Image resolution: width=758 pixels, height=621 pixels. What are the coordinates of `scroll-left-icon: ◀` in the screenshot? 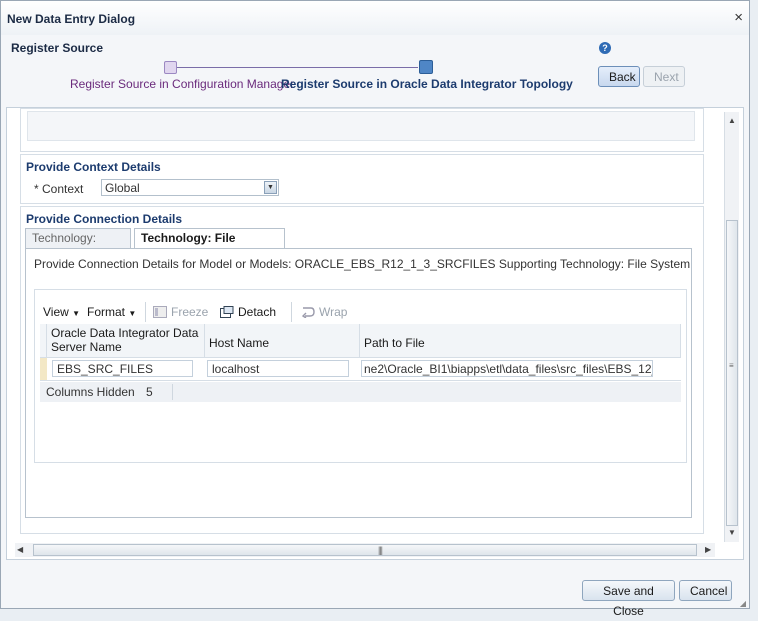 It's located at (20, 549).